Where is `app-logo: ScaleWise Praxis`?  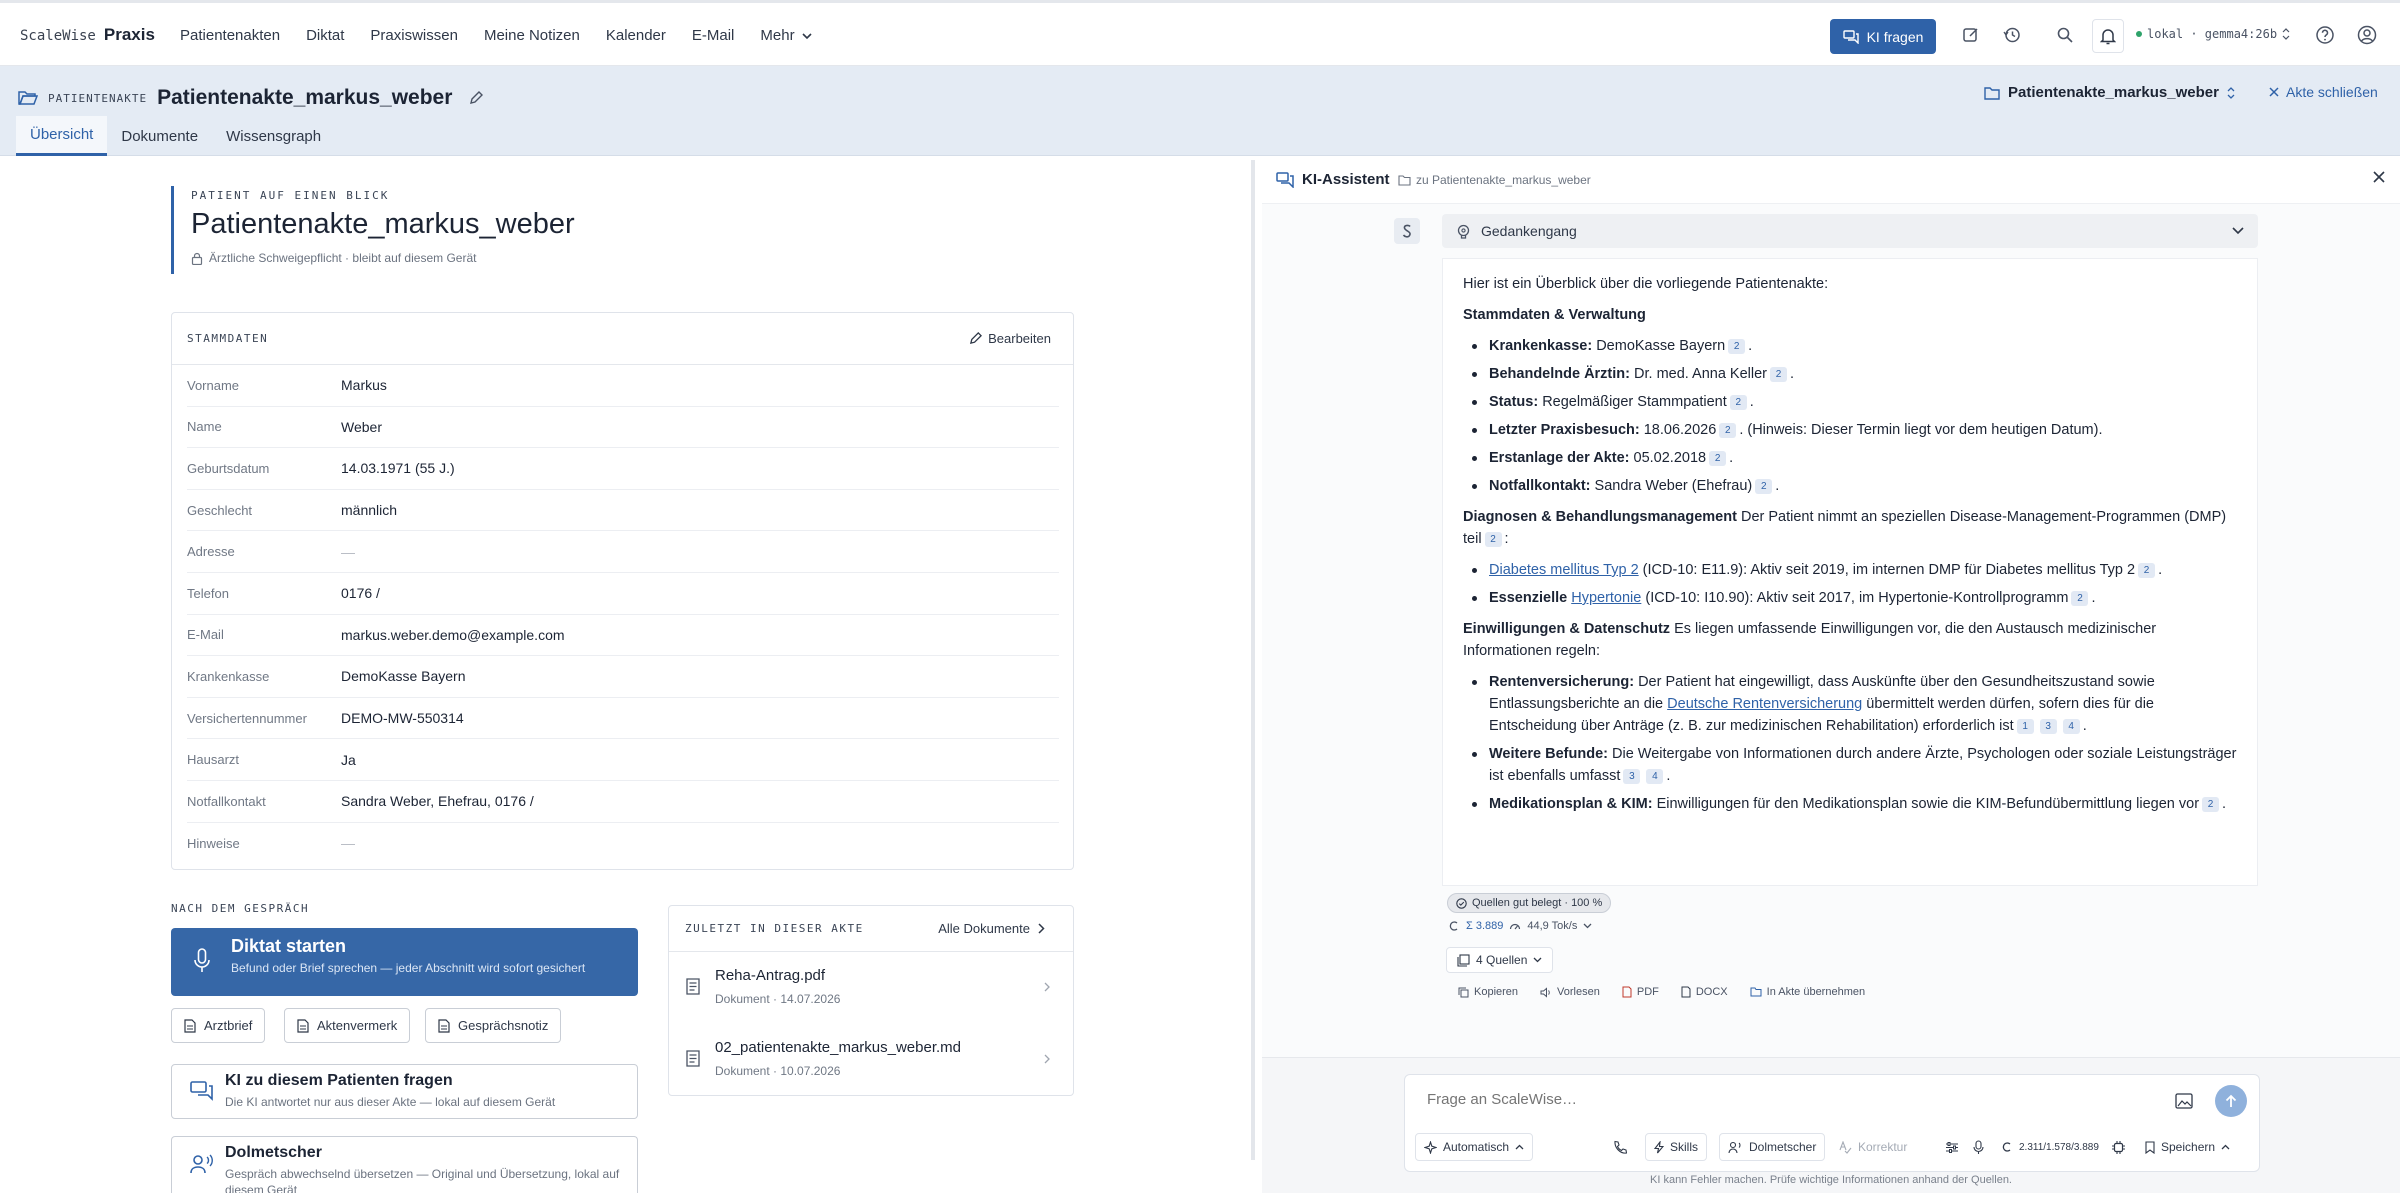
app-logo: ScaleWise Praxis is located at coordinates (87, 35).